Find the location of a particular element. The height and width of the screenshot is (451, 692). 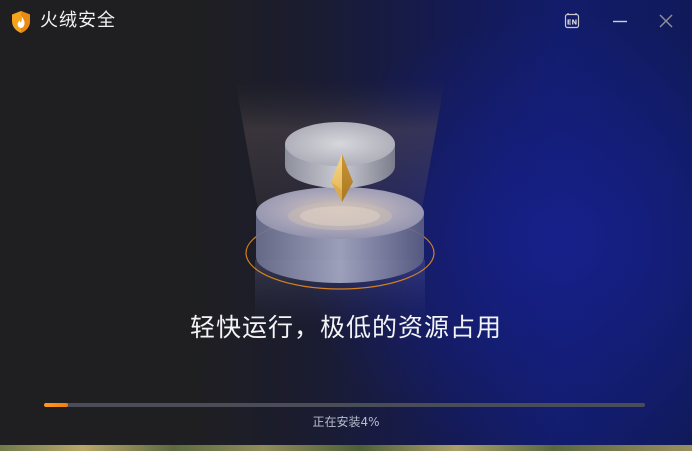

title-bar: 火绒安全 EN is located at coordinates (346, 21).